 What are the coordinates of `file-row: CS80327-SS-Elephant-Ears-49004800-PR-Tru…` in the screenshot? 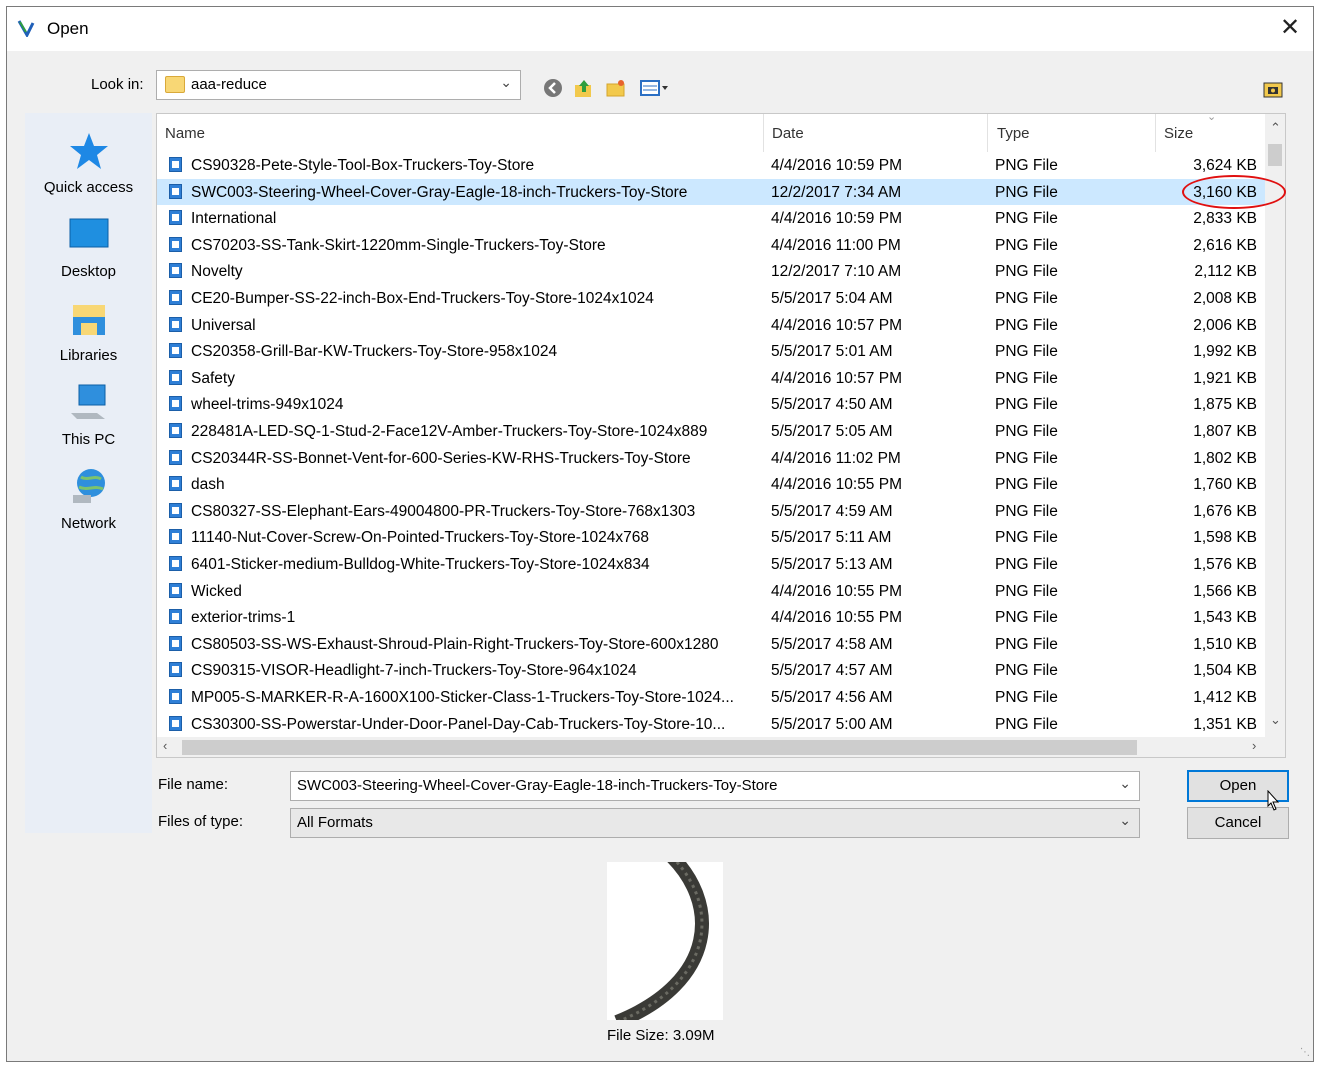 It's located at (712, 511).